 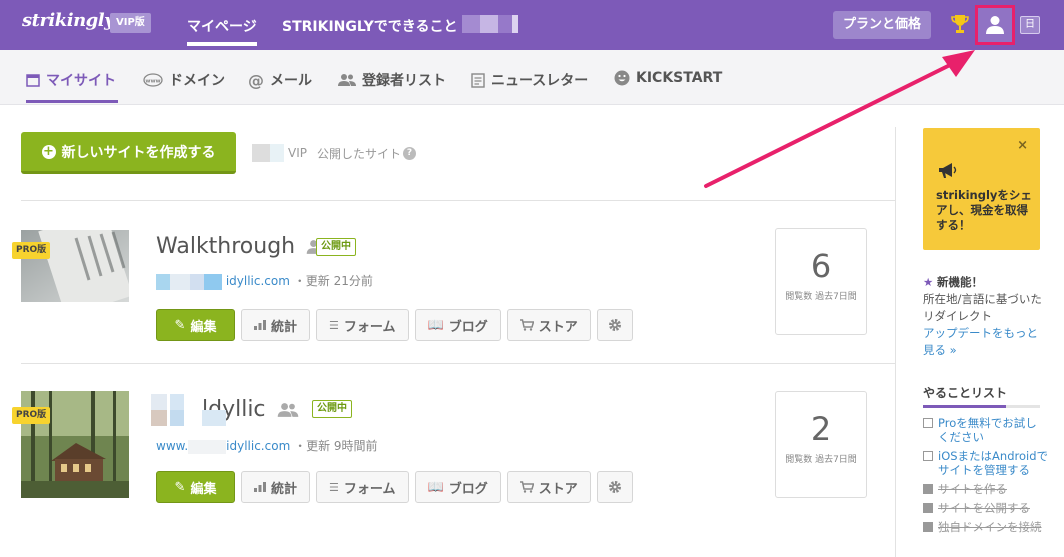 What do you see at coordinates (985, 508) in the screenshot?
I see `todo-item: サイトを公開する` at bounding box center [985, 508].